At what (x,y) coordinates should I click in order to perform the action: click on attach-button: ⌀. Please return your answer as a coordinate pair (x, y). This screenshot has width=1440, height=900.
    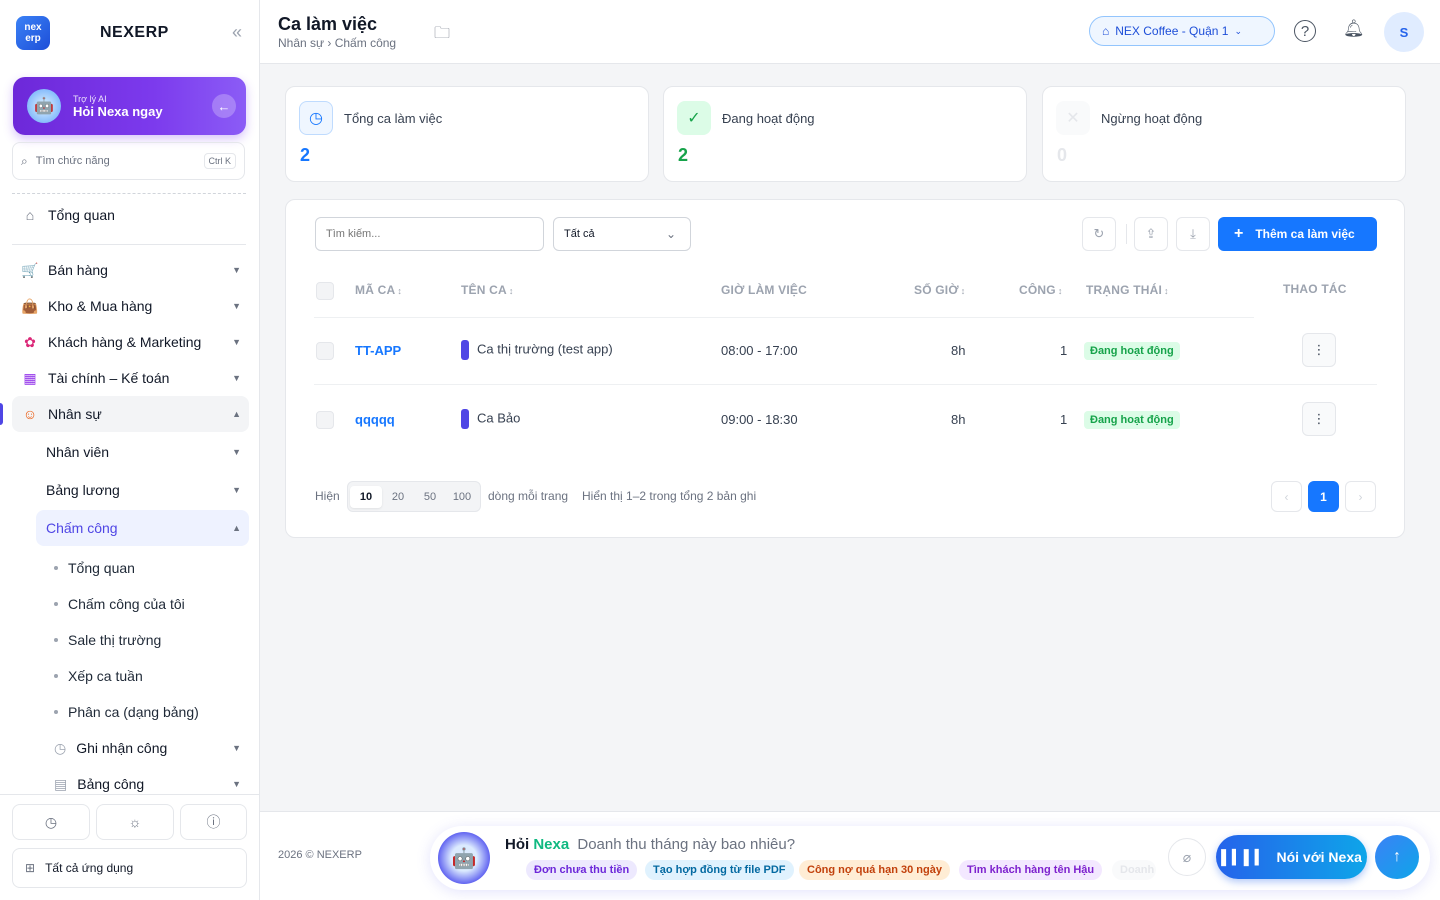
    Looking at the image, I should click on (1187, 857).